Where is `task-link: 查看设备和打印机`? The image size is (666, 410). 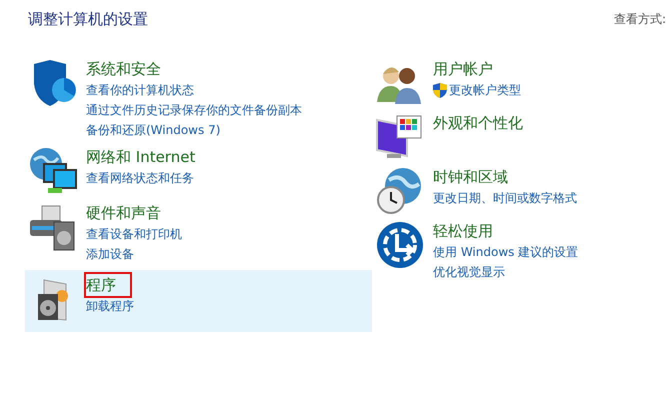 task-link: 查看设备和打印机 is located at coordinates (134, 234).